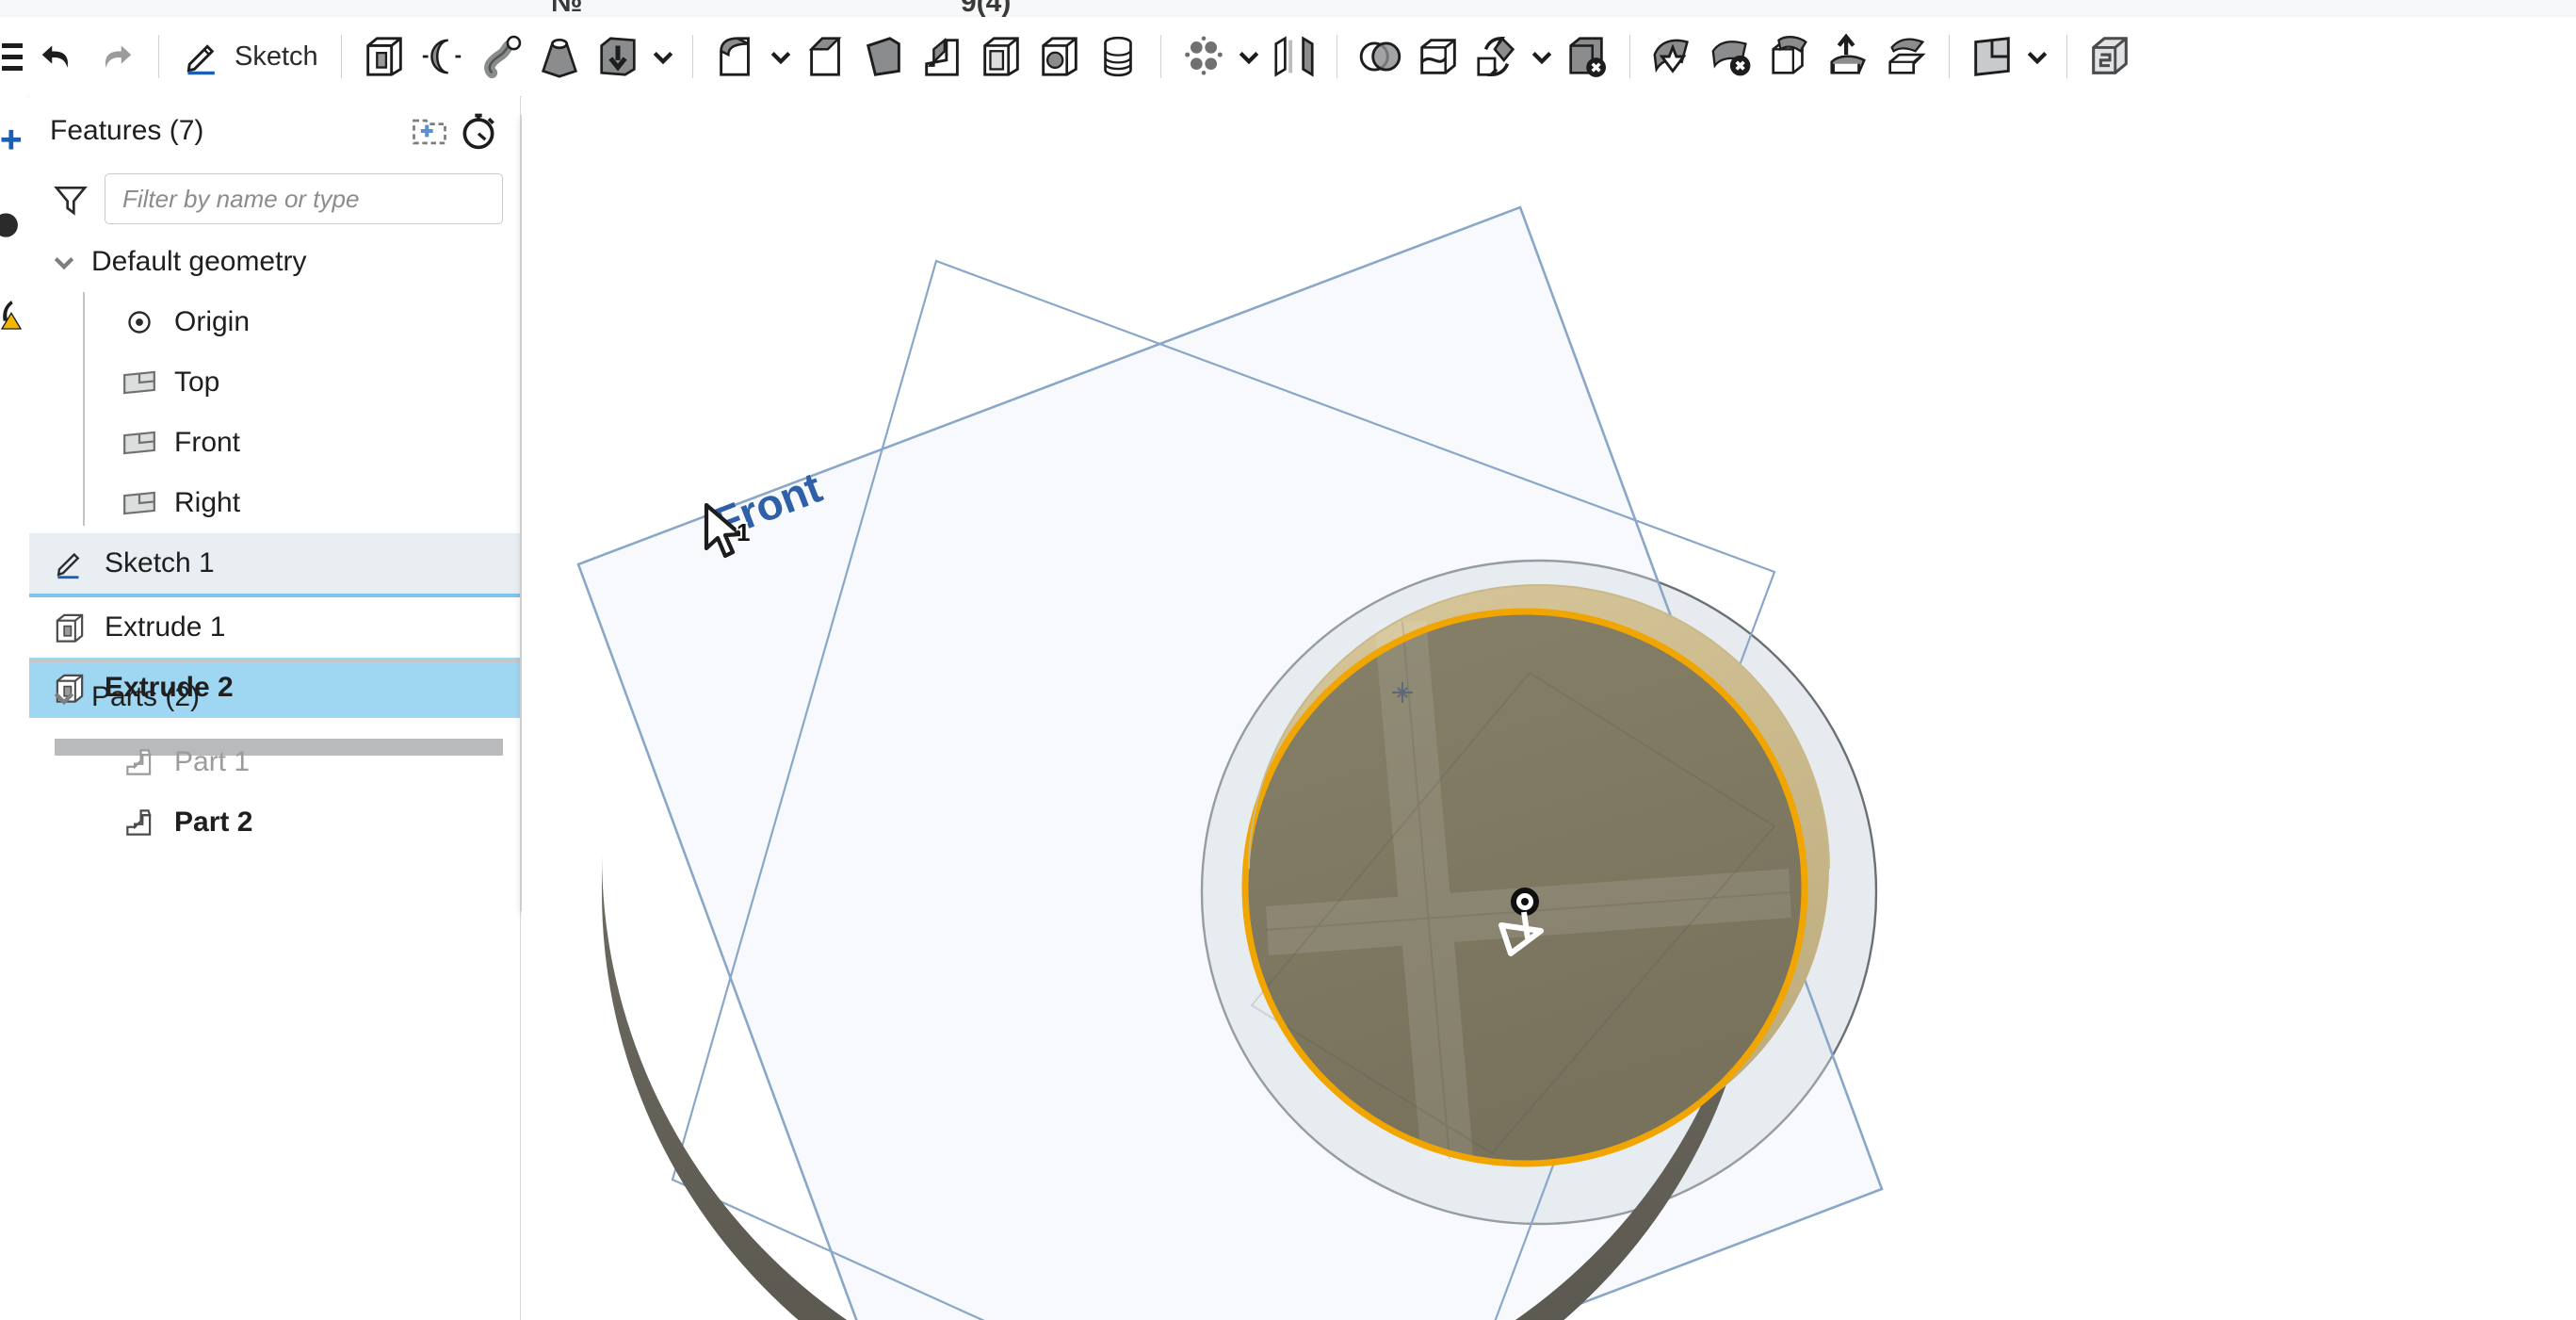 The image size is (2576, 1320). Describe the element at coordinates (212, 761) in the screenshot. I see `tree-item-label: Part 1` at that location.